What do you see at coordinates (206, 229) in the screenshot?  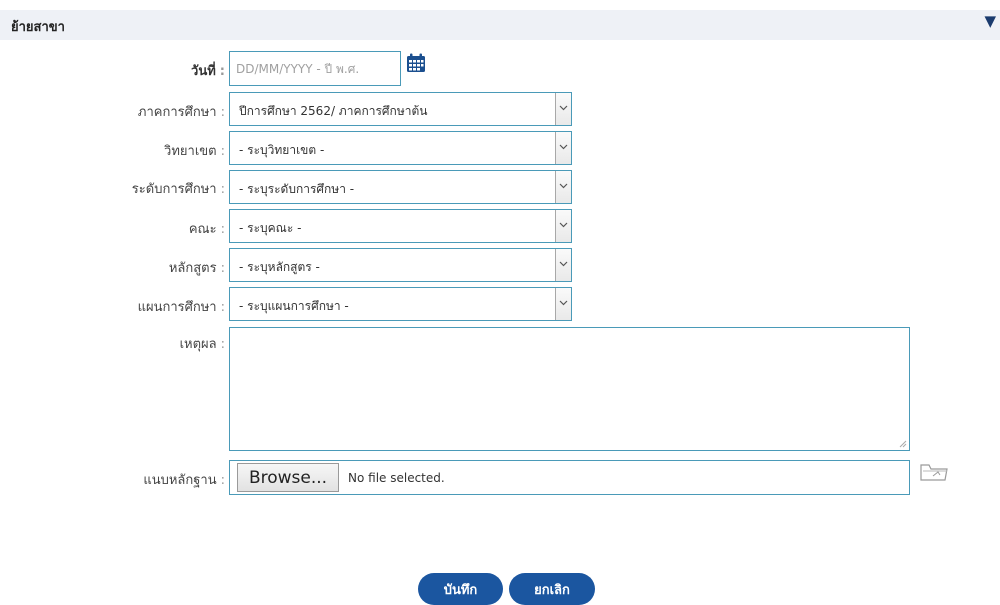 I see `faculty-label: คณะ:` at bounding box center [206, 229].